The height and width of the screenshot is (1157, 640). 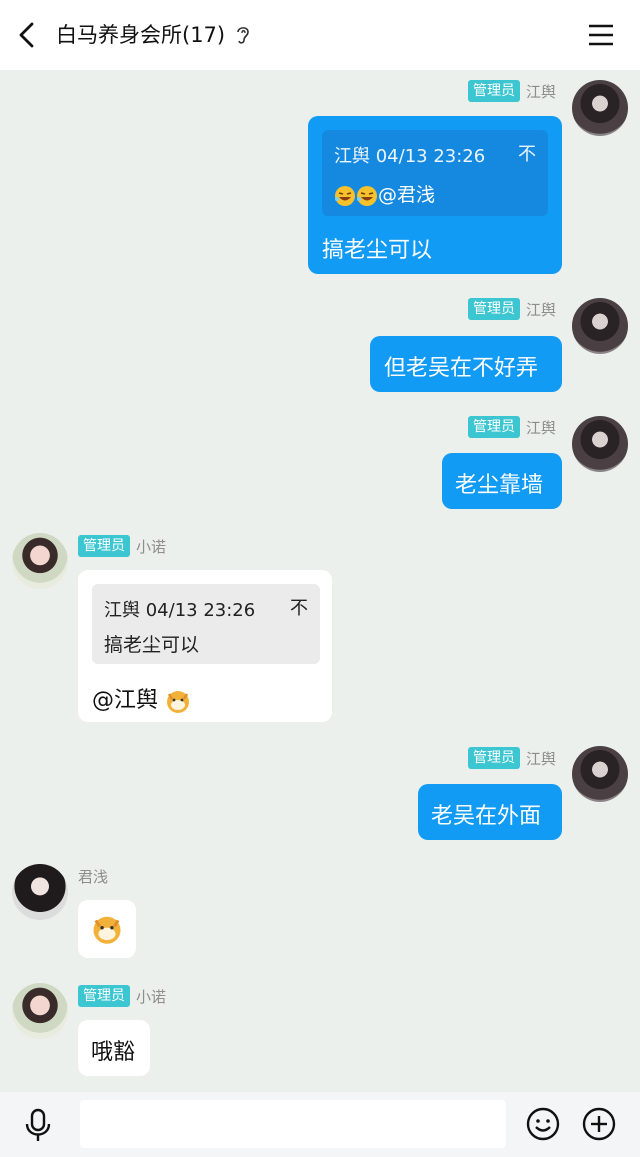 I want to click on message-input, so click(x=293, y=1124).